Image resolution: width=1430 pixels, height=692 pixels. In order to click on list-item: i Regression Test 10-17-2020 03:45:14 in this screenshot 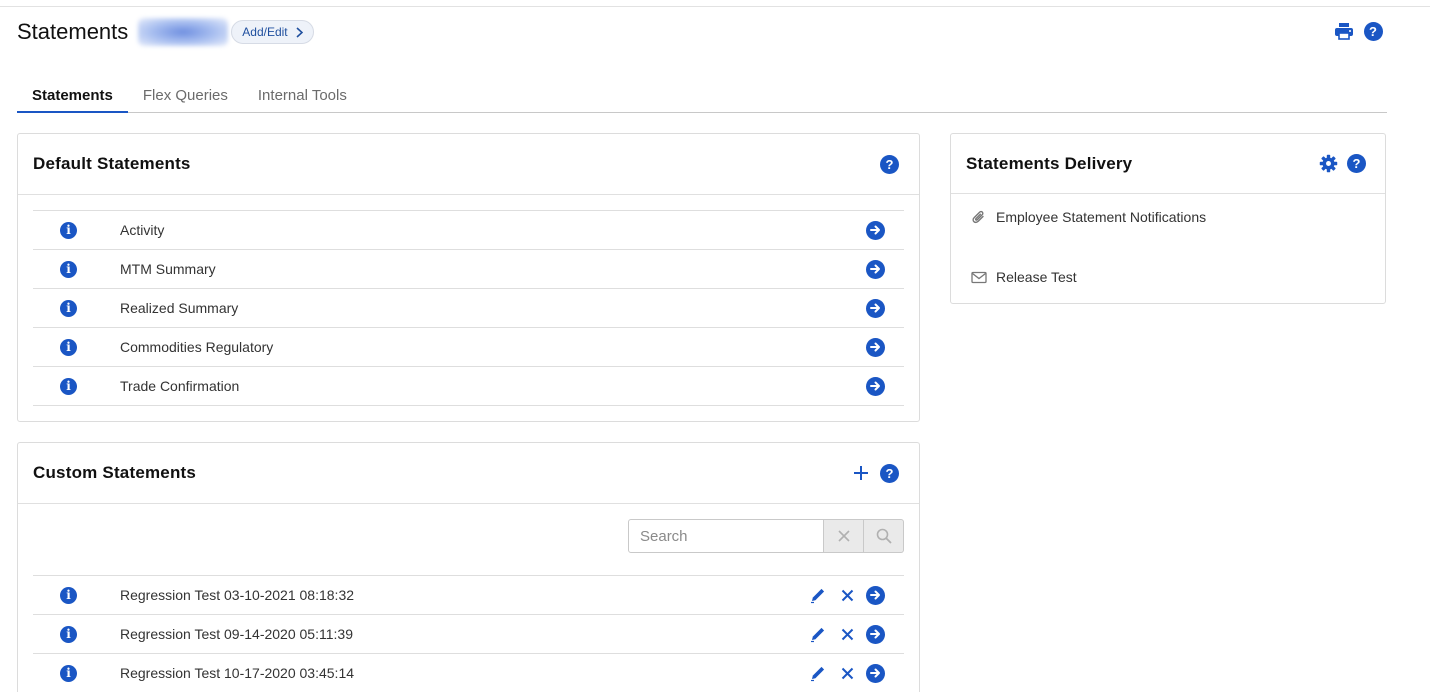, I will do `click(468, 673)`.